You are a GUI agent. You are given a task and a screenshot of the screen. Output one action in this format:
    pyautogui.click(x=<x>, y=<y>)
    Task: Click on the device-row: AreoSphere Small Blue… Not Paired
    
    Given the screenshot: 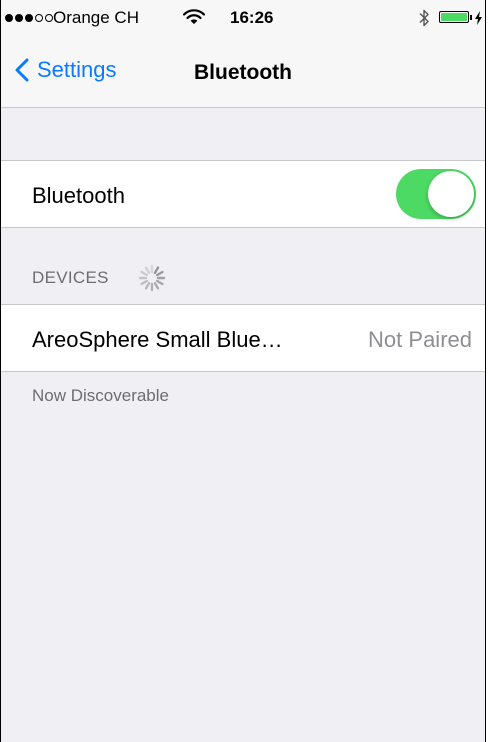 What is the action you would take?
    pyautogui.click(x=243, y=338)
    